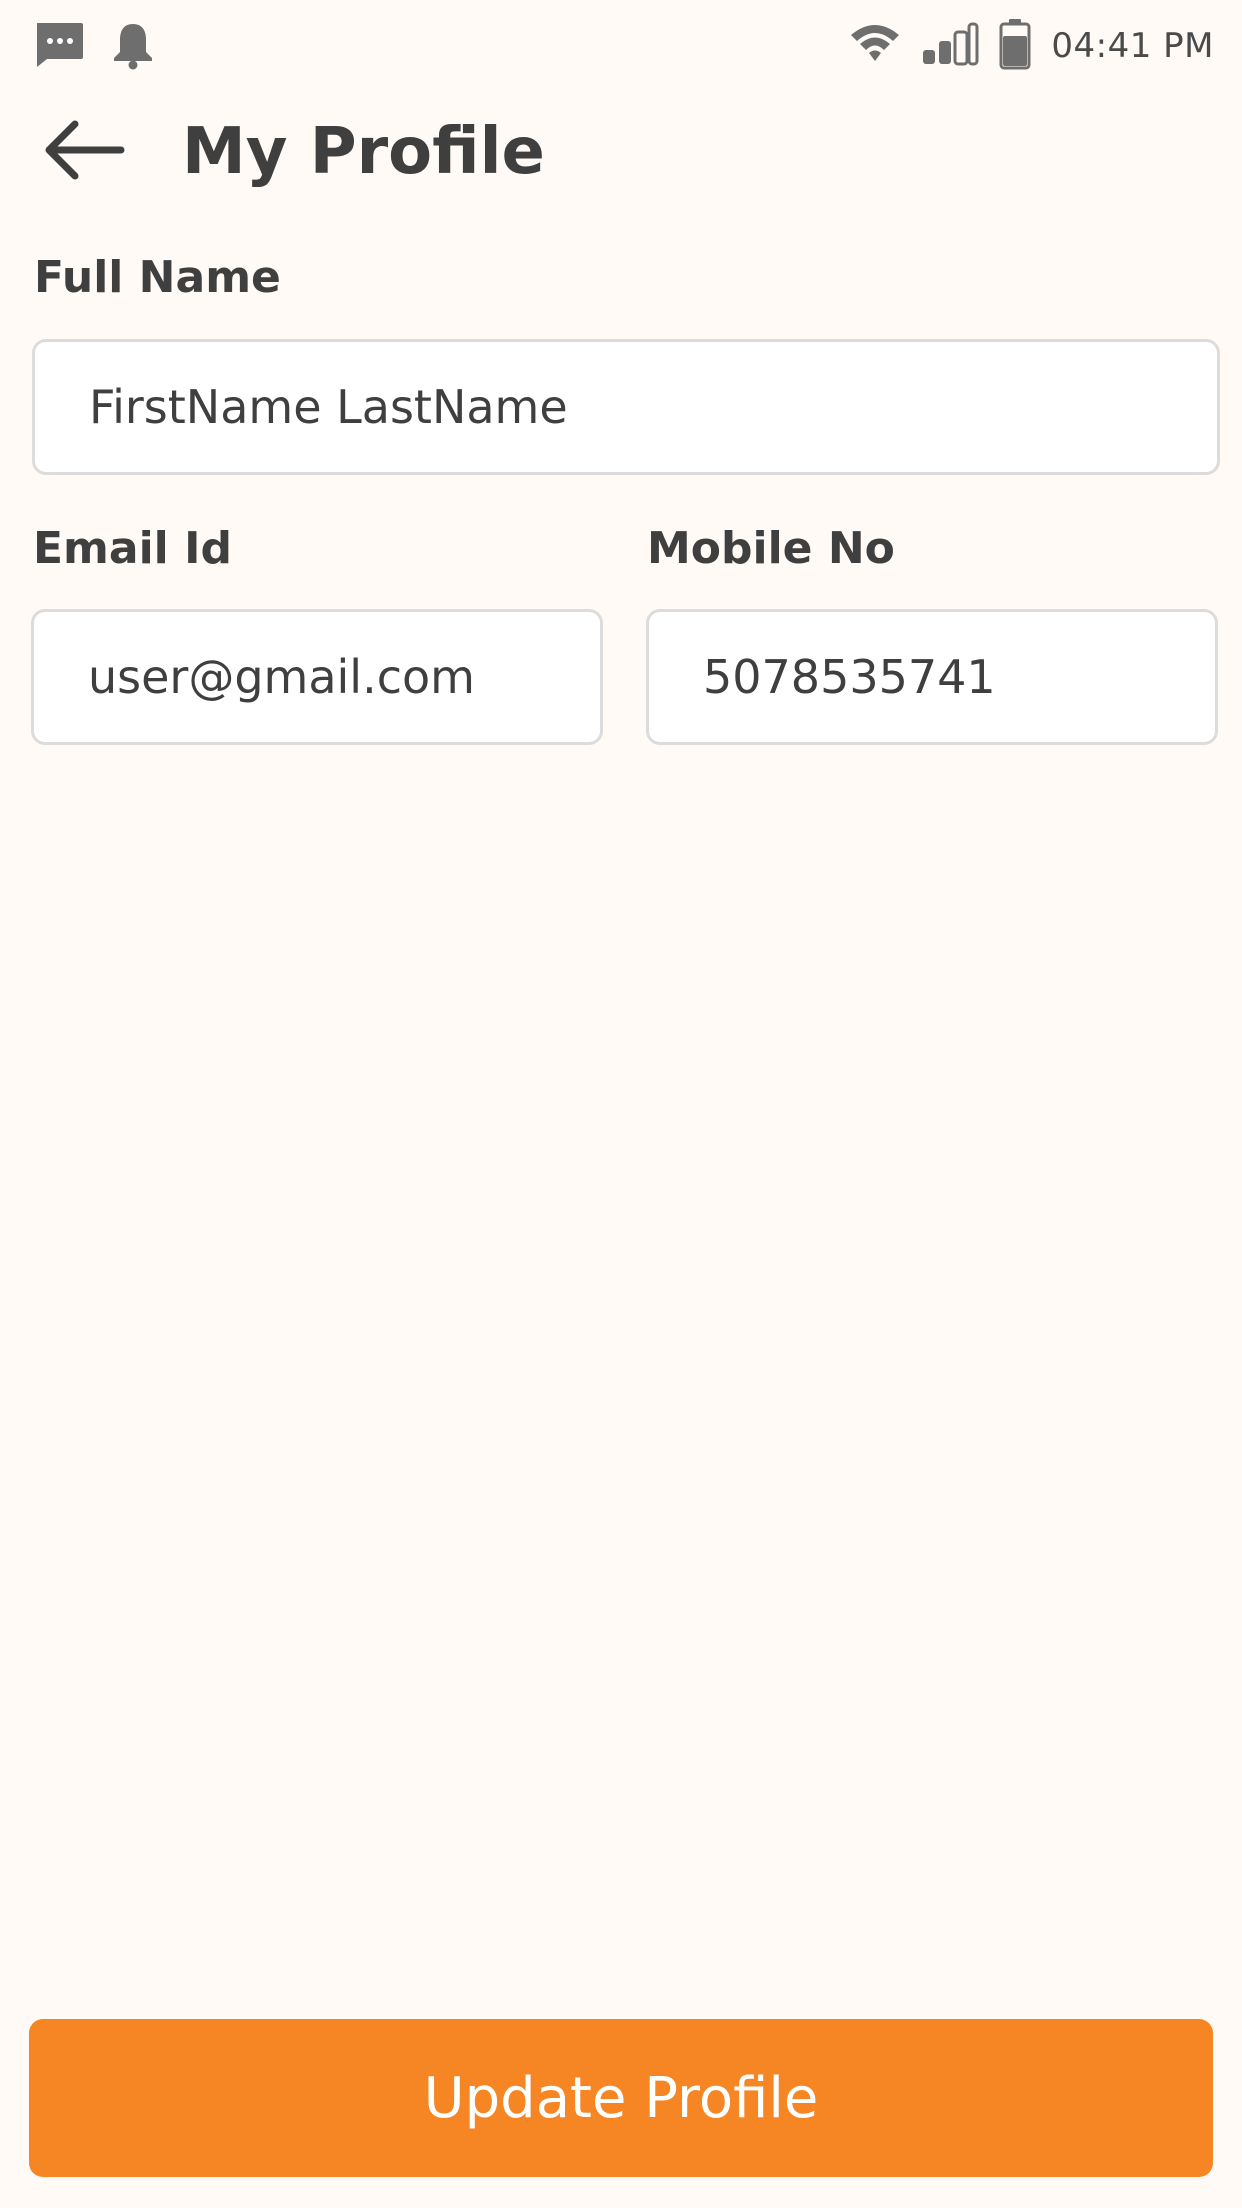 The height and width of the screenshot is (2208, 1242). Describe the element at coordinates (157, 277) in the screenshot. I see `full-name-label: Full Name` at that location.